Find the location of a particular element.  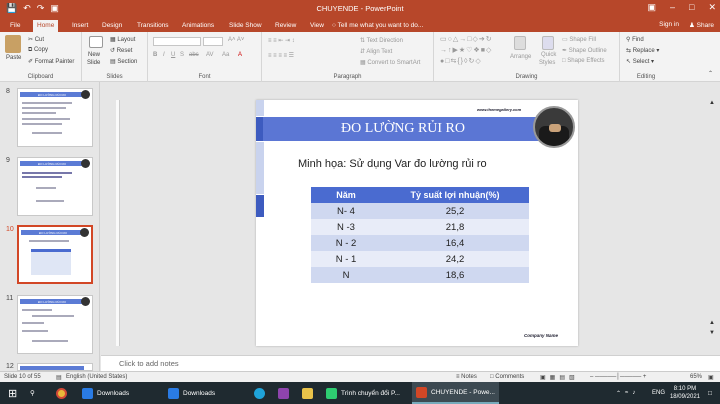

search-taskbar-button: ⚲ is located at coordinates (32, 393).